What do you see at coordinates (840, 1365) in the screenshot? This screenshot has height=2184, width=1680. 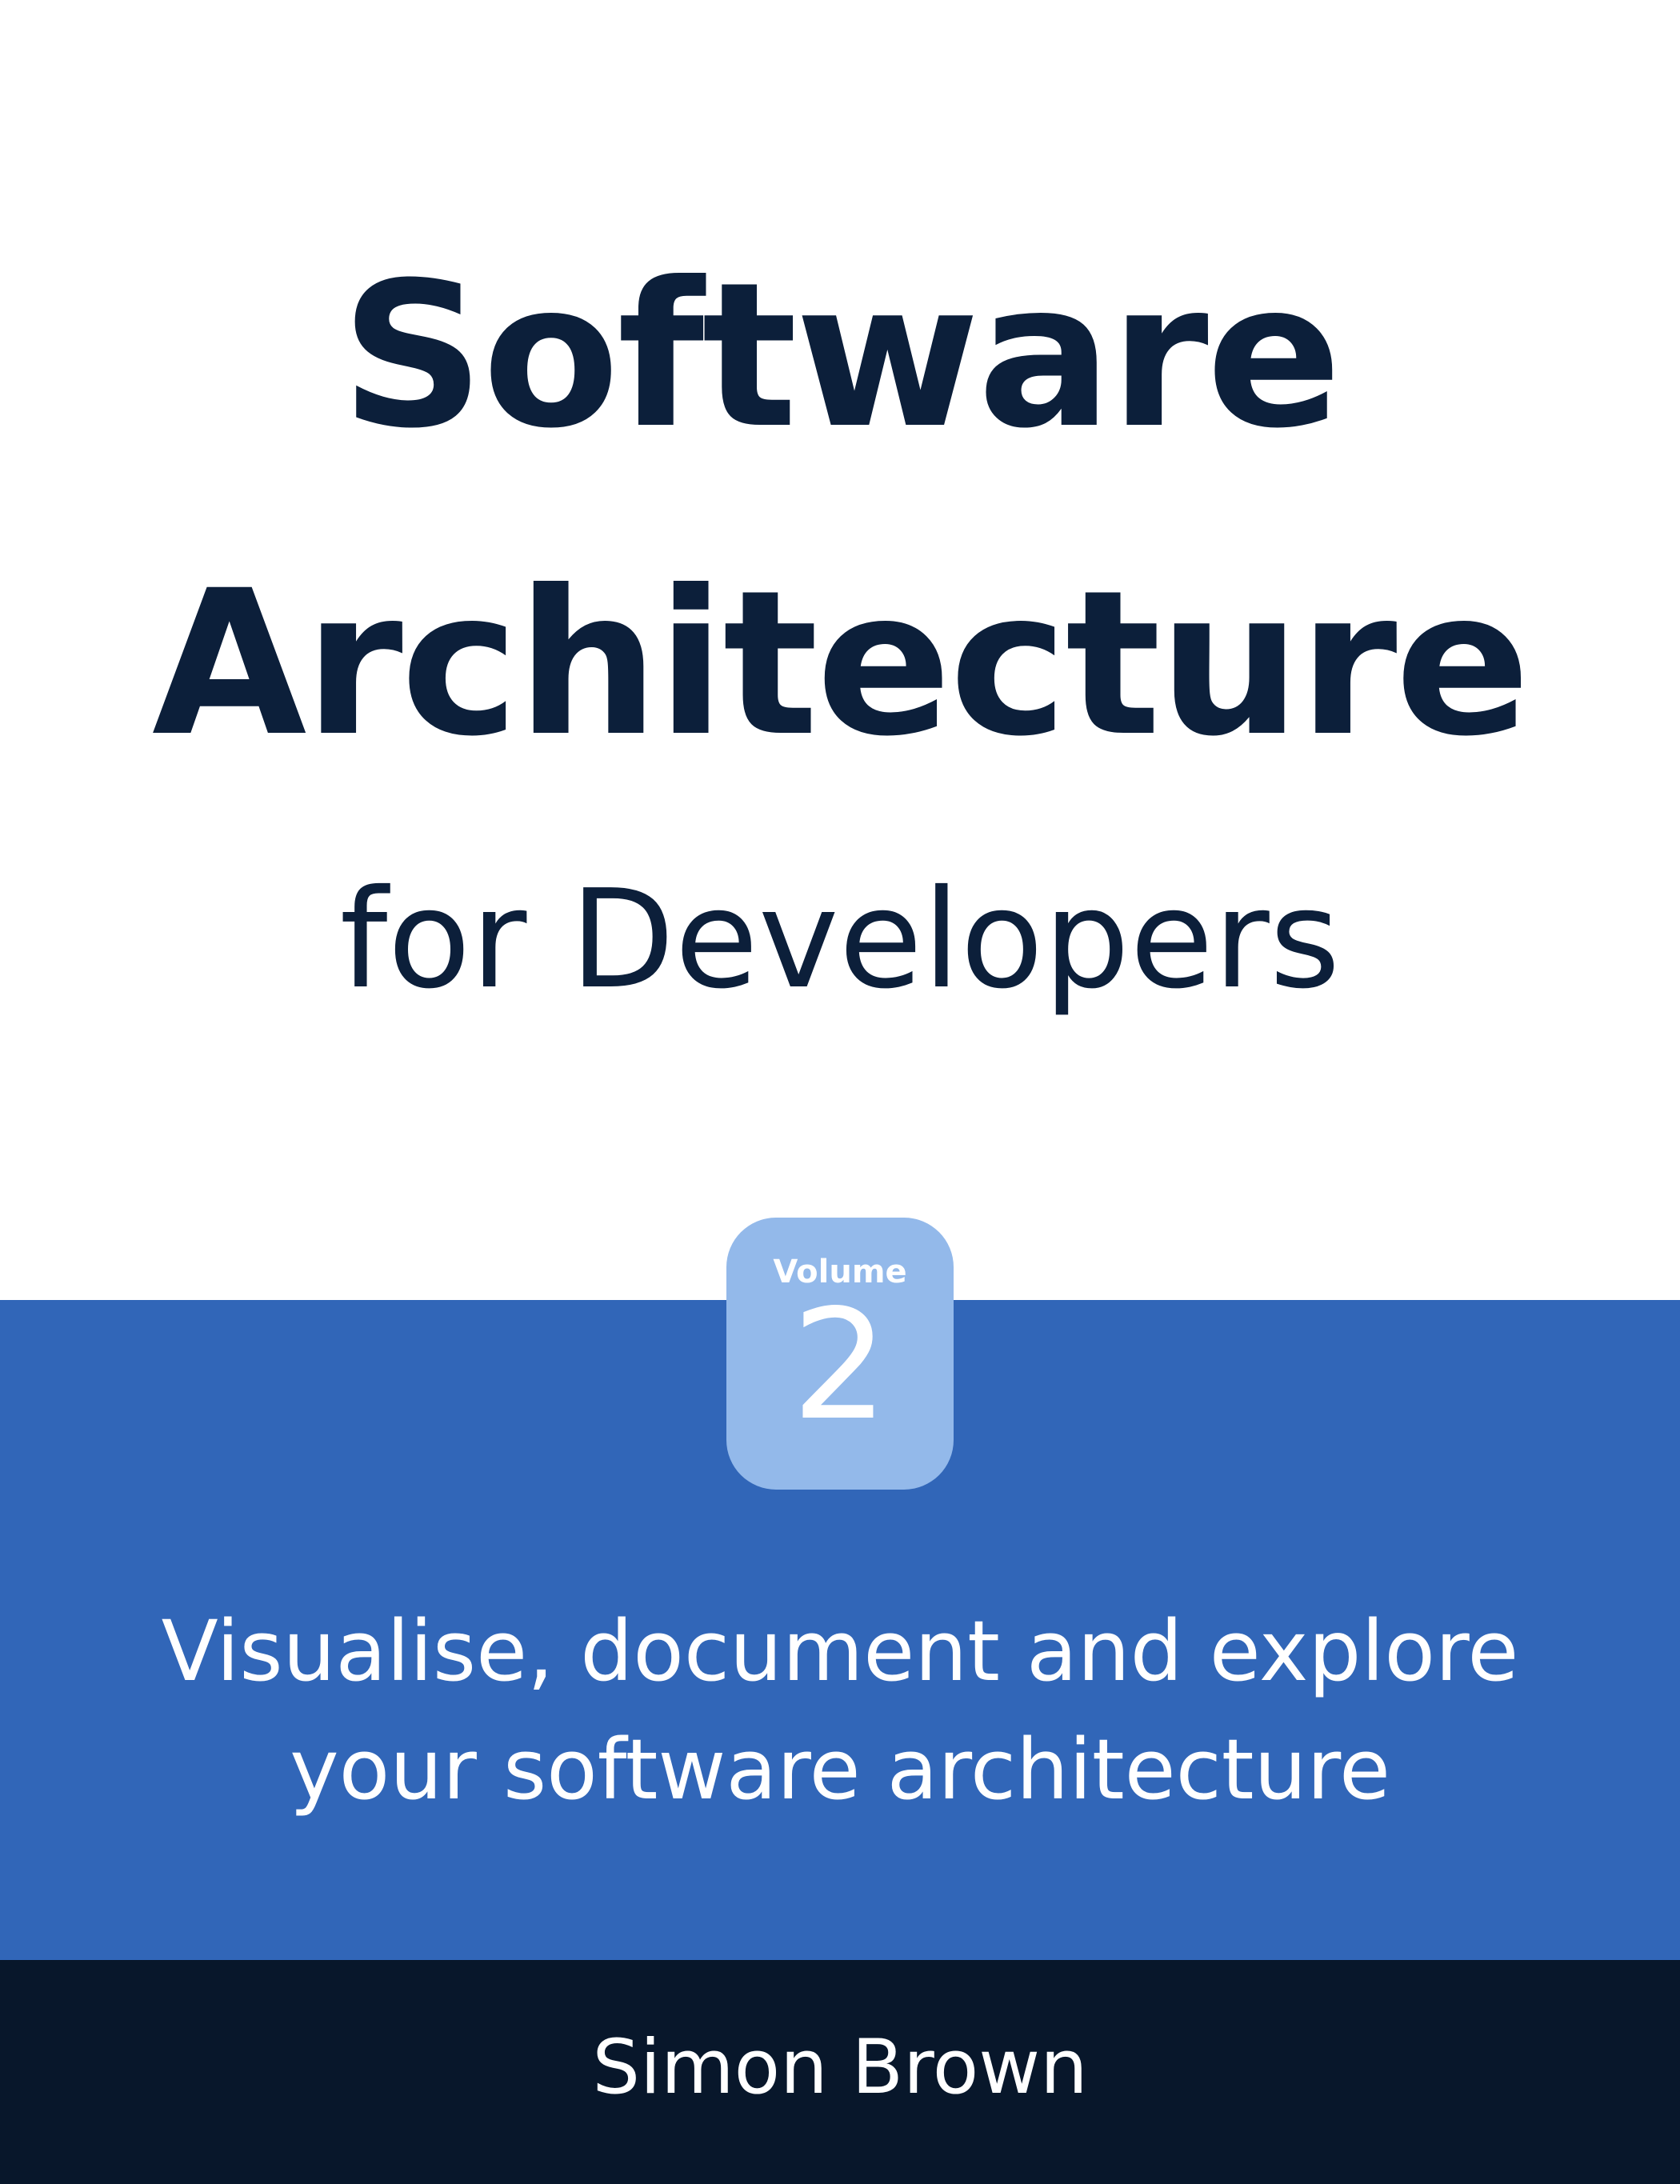 I see `volume-number: 2` at bounding box center [840, 1365].